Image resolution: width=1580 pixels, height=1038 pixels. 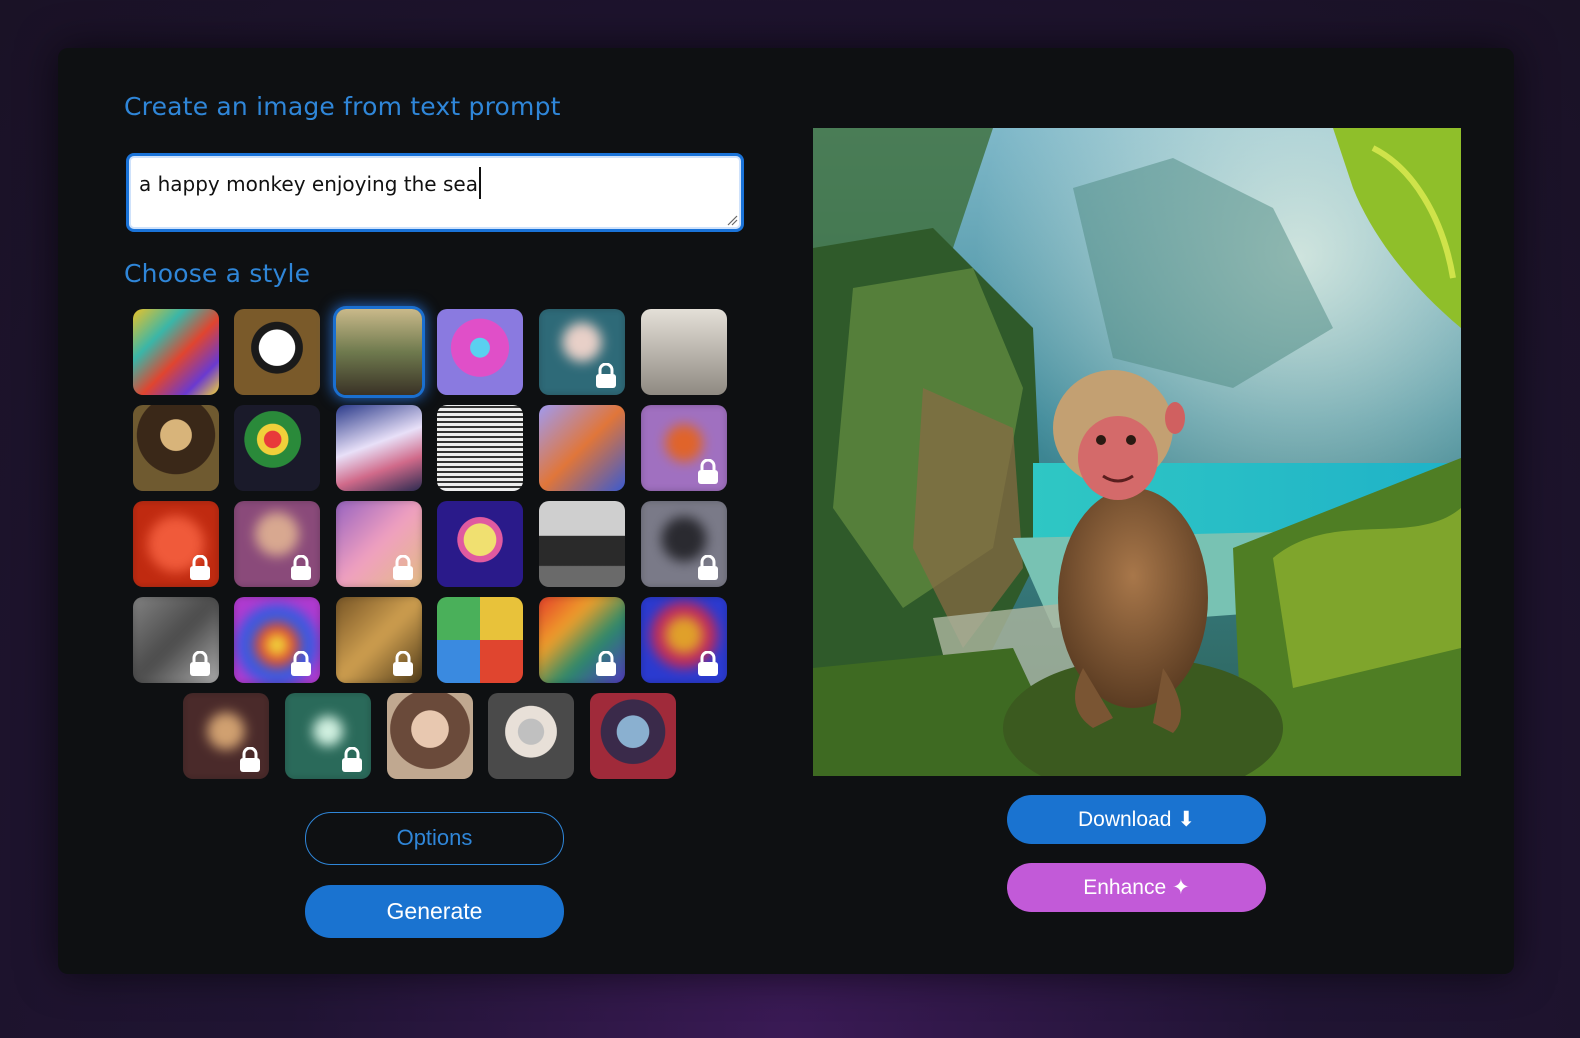 I want to click on style-tile-graffiti, so click(x=582, y=640).